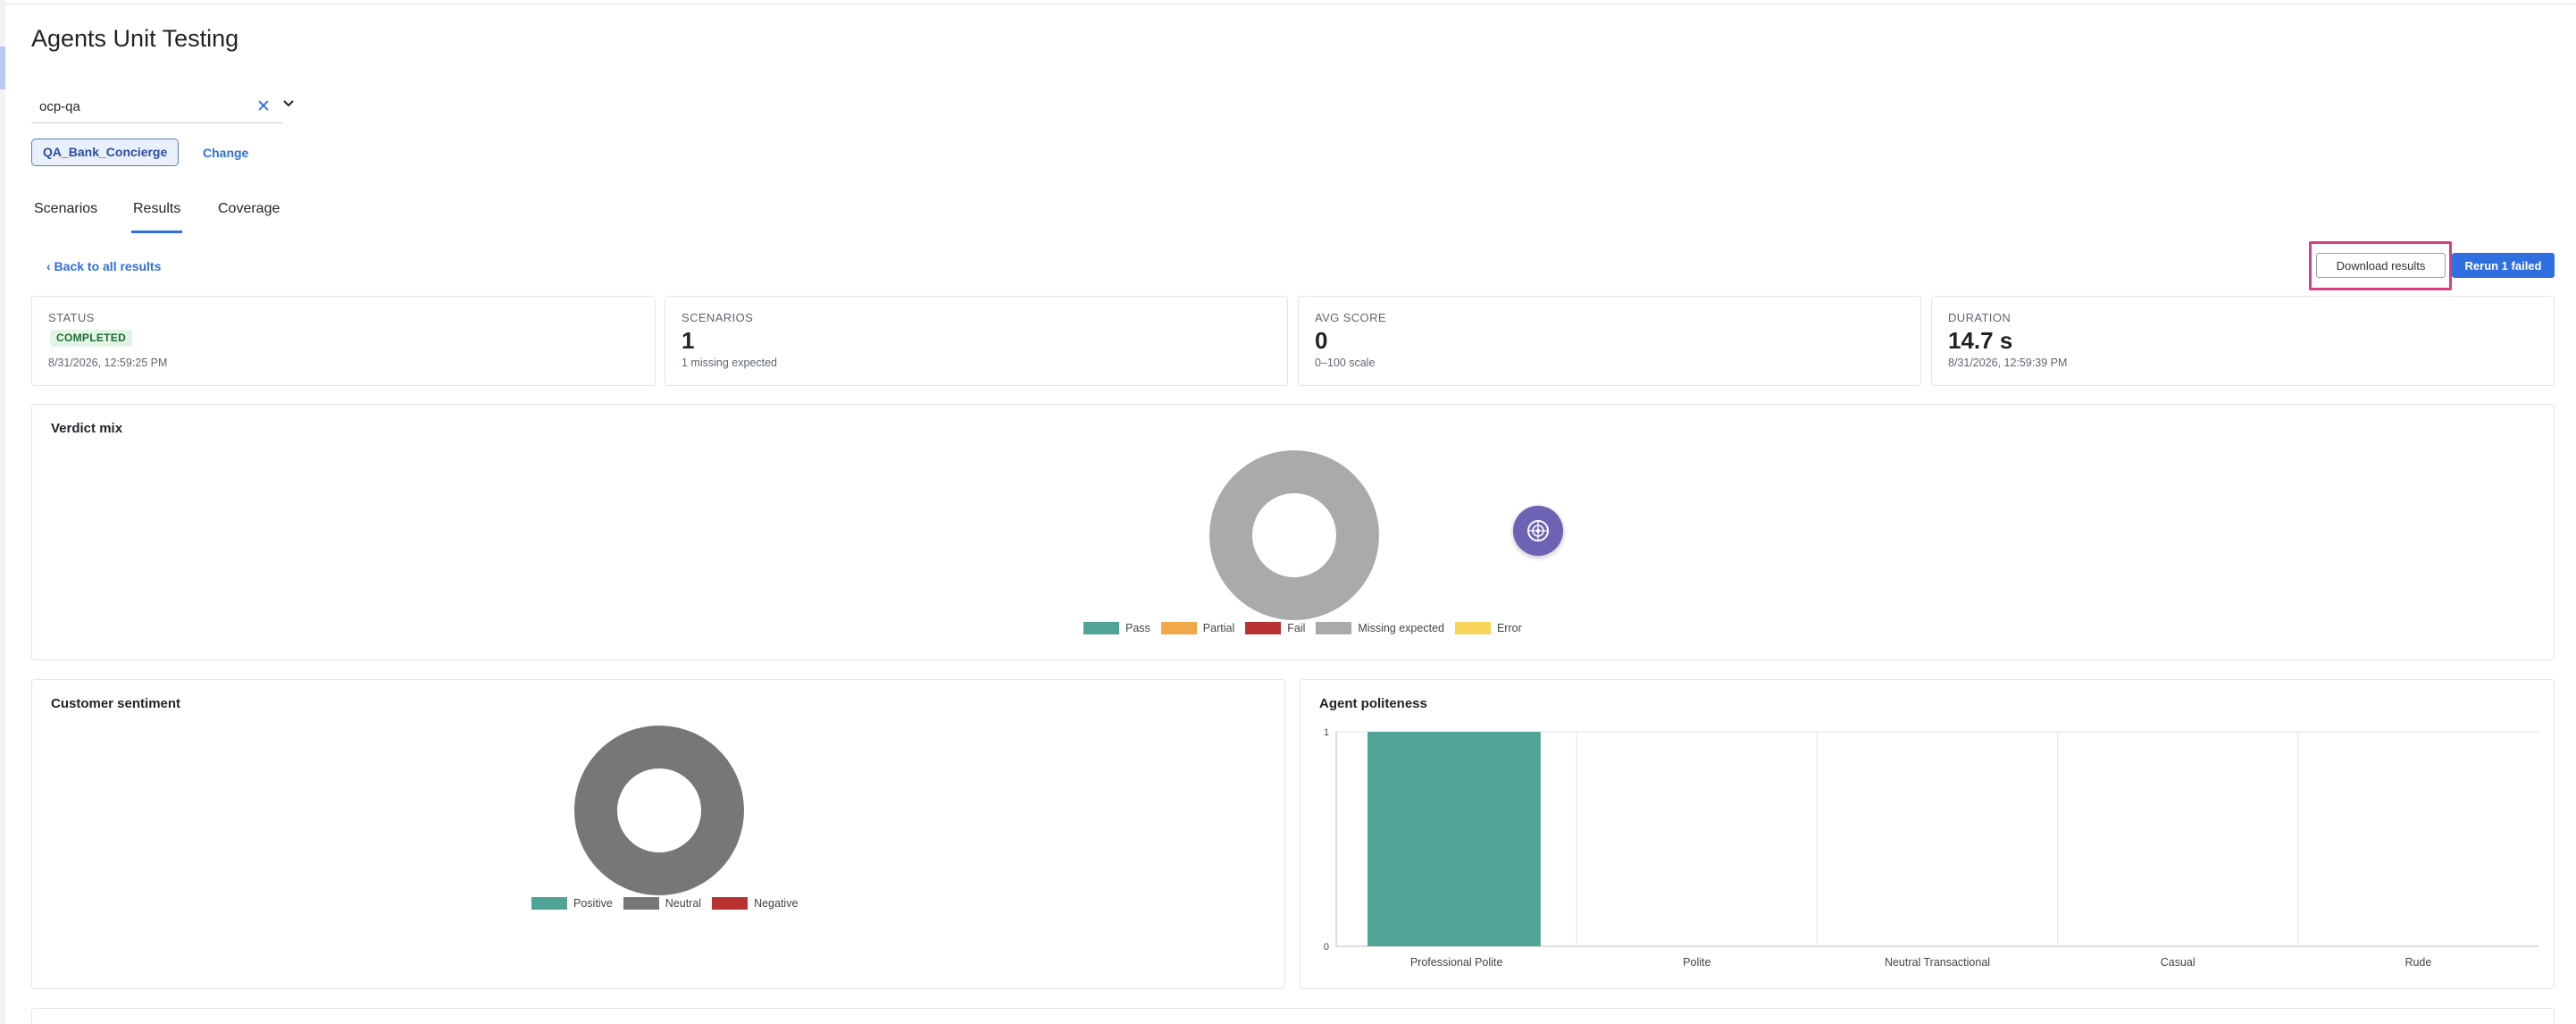 This screenshot has width=2576, height=1024. I want to click on assistant-floating-button, so click(1538, 531).